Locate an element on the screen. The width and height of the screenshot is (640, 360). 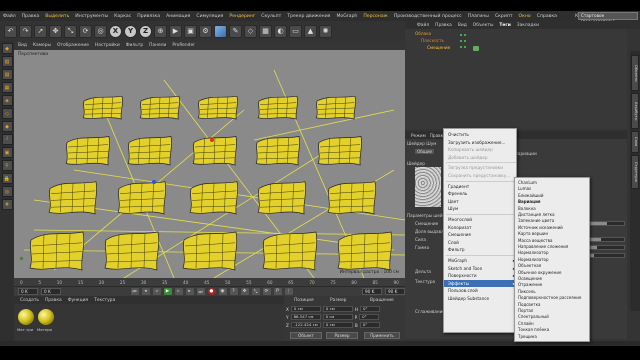
undo-icon: ↶ is located at coordinates (10, 31).